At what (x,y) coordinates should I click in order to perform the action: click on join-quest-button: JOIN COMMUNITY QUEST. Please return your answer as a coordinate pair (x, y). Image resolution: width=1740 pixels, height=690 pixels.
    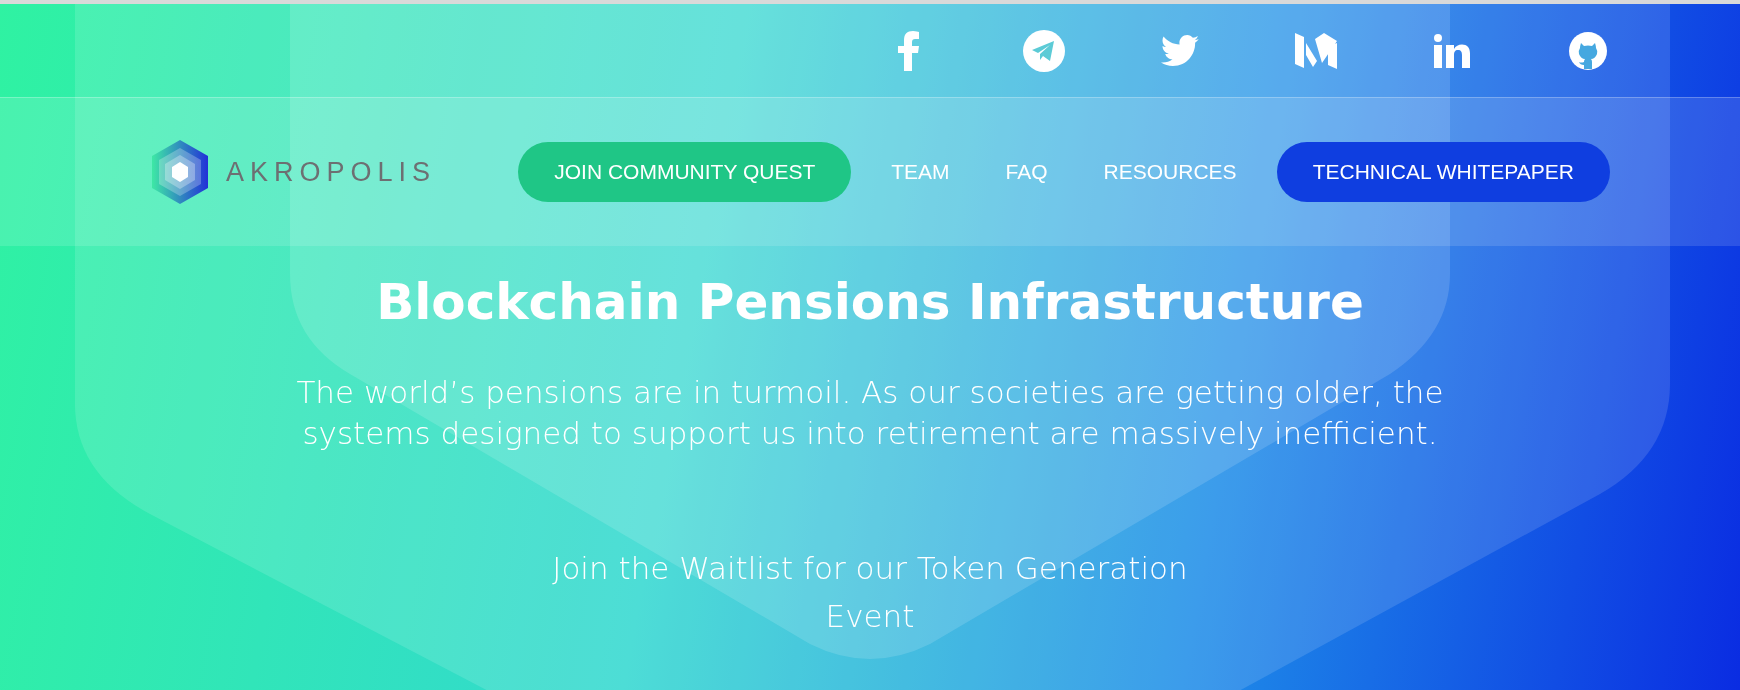
    Looking at the image, I should click on (685, 172).